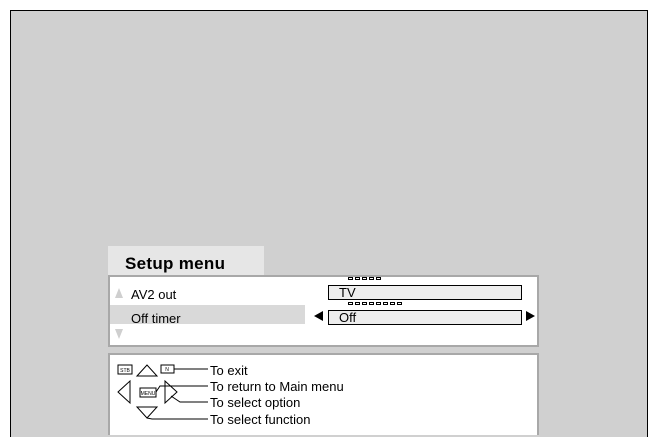 The height and width of the screenshot is (437, 655). What do you see at coordinates (323, 311) in the screenshot?
I see `setup-menu-panel: AV2 out Off timer TV Off` at bounding box center [323, 311].